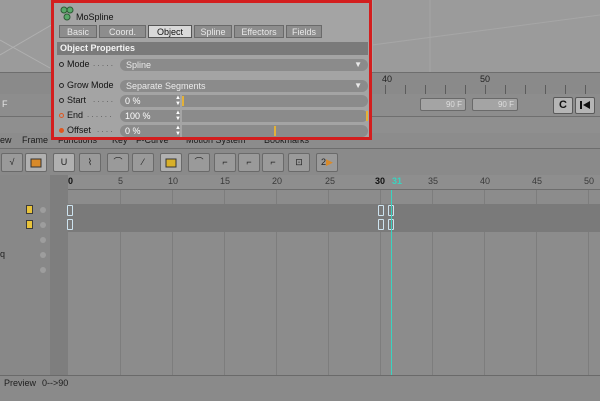 Image resolution: width=600 pixels, height=401 pixels. What do you see at coordinates (25, 275) in the screenshot?
I see `object-list: q` at bounding box center [25, 275].